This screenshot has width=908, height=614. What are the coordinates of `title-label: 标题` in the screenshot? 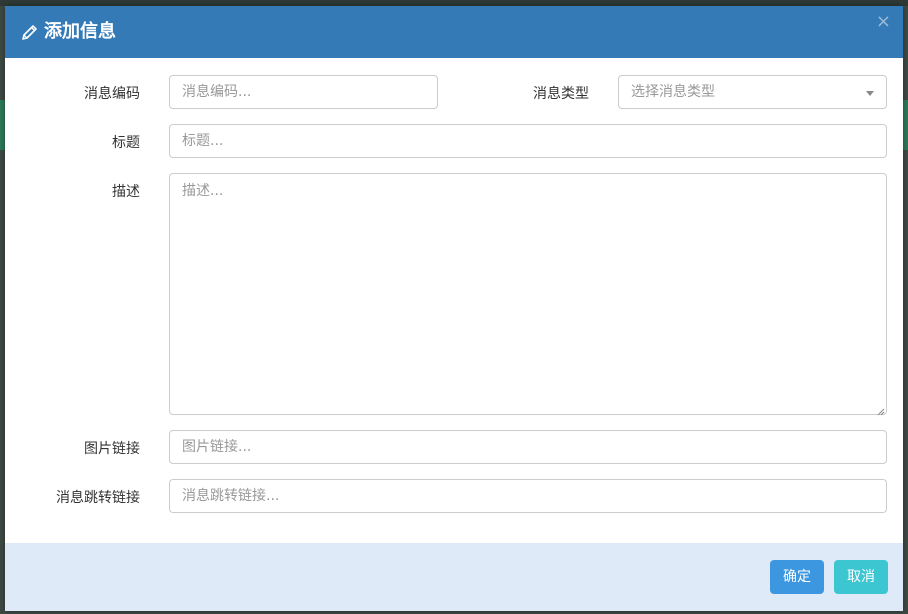 It's located at (126, 143).